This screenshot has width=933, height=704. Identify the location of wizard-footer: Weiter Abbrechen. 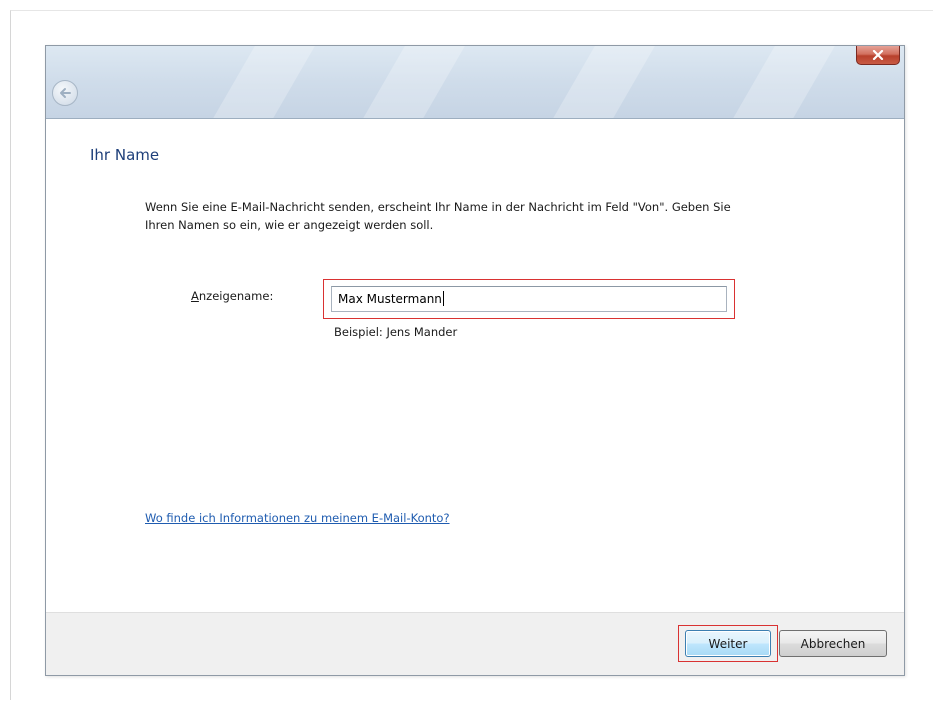
(475, 643).